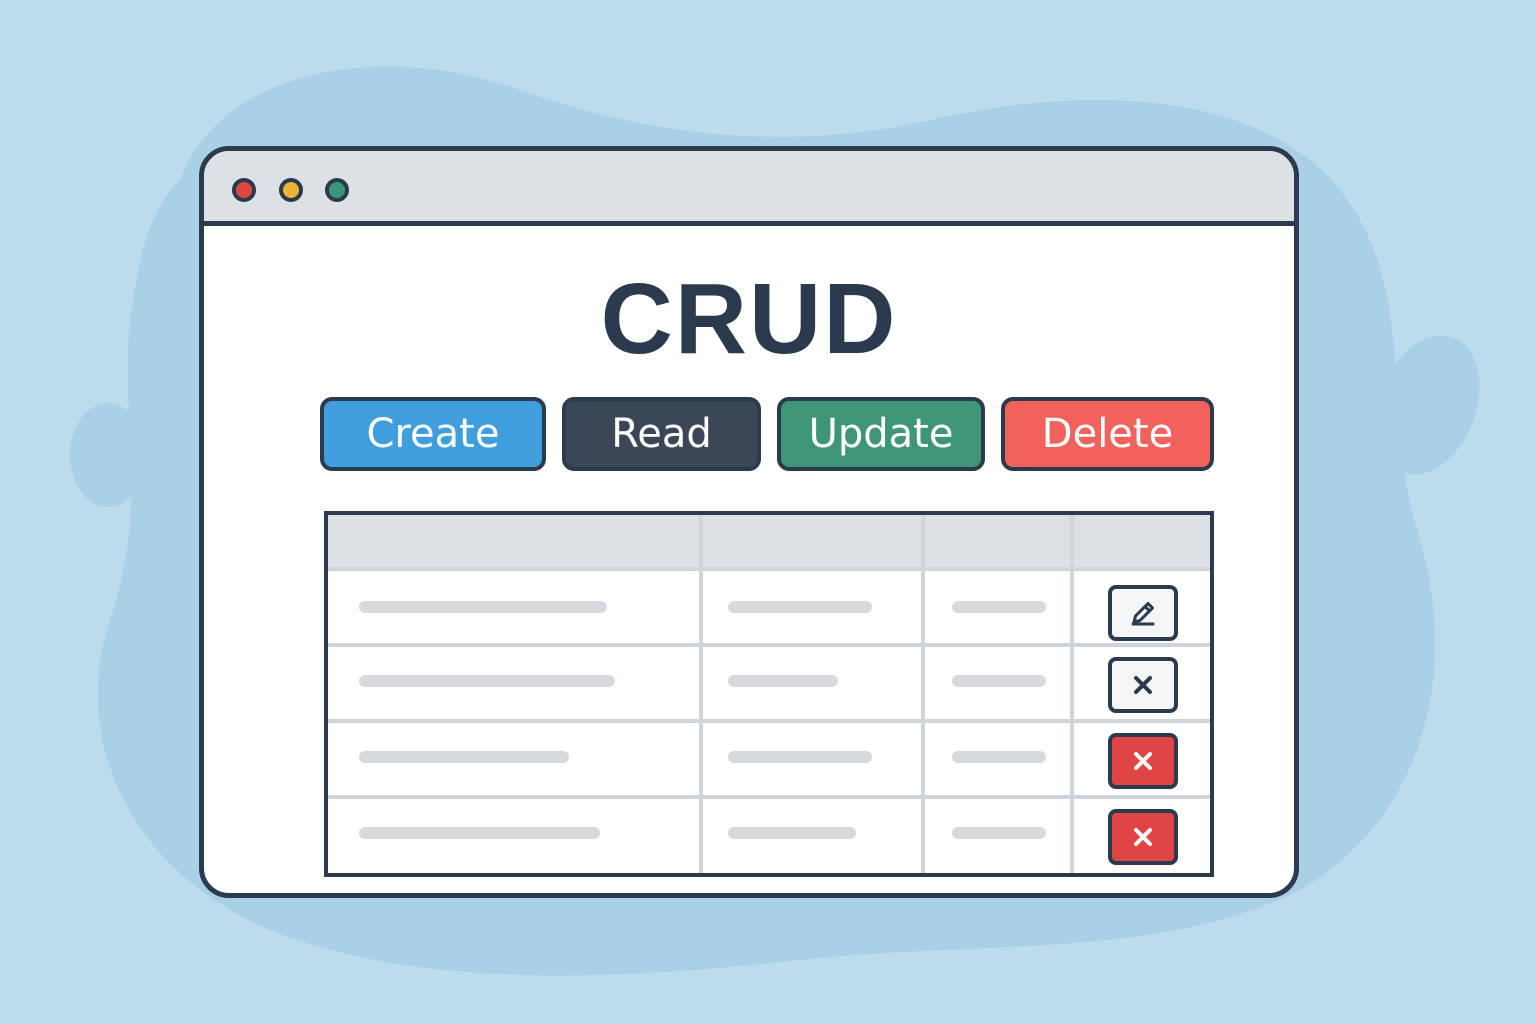 This screenshot has height=1024, width=1536. Describe the element at coordinates (433, 434) in the screenshot. I see `create-button: Create` at that location.